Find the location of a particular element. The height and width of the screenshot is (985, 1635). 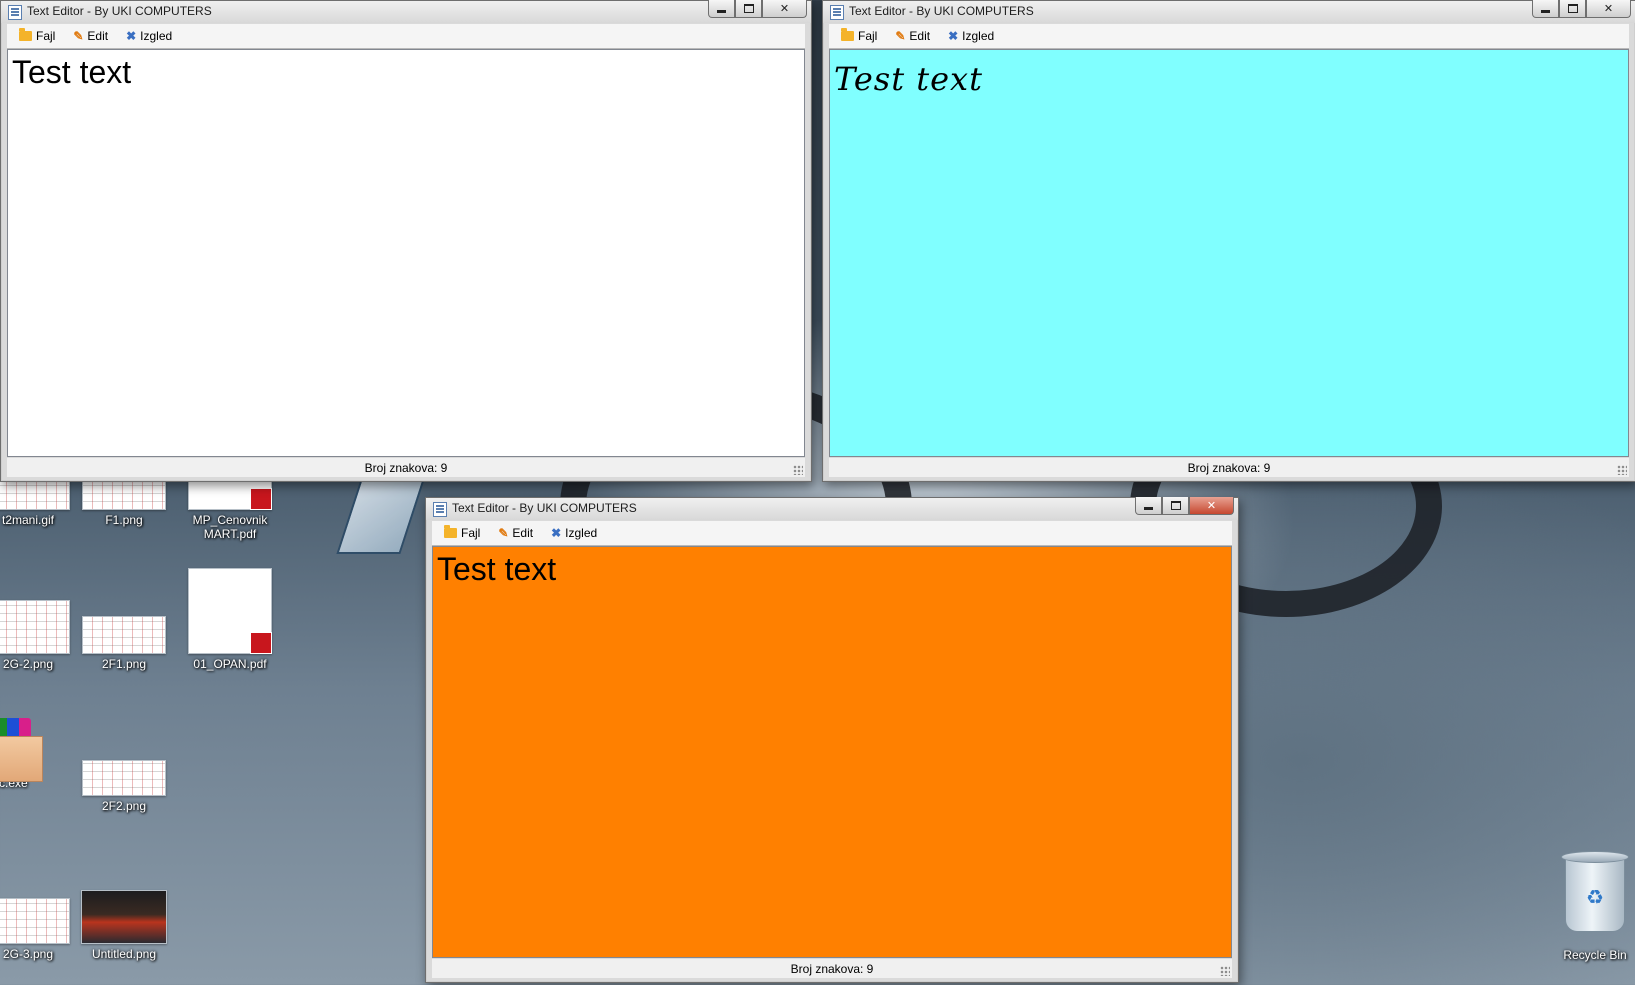

desktop-icon-label: 2G-3.png is located at coordinates (28, 954).